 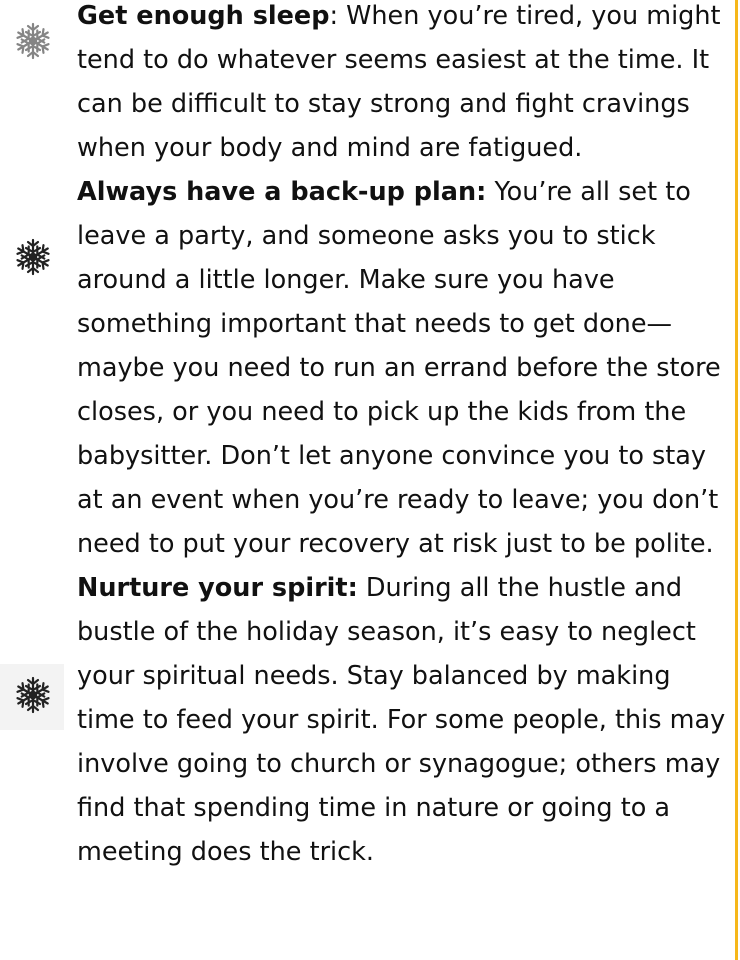 What do you see at coordinates (217, 588) in the screenshot?
I see `tip-title: Nurture your spirit:` at bounding box center [217, 588].